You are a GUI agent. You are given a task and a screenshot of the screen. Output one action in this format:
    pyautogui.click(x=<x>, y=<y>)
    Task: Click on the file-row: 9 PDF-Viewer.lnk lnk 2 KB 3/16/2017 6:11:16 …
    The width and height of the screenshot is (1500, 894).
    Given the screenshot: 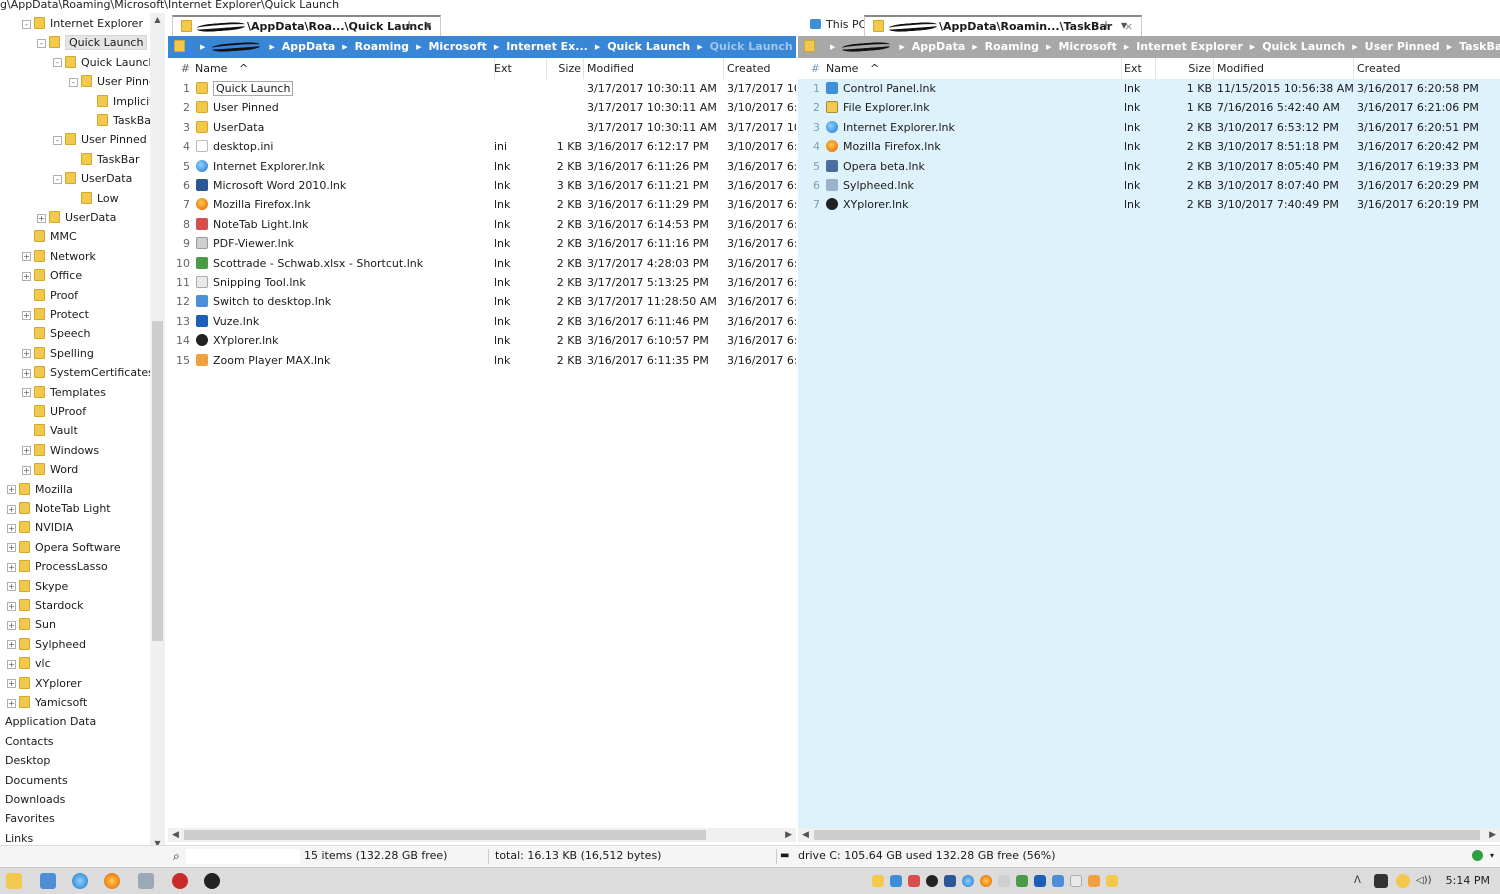 What is the action you would take?
    pyautogui.click(x=482, y=243)
    